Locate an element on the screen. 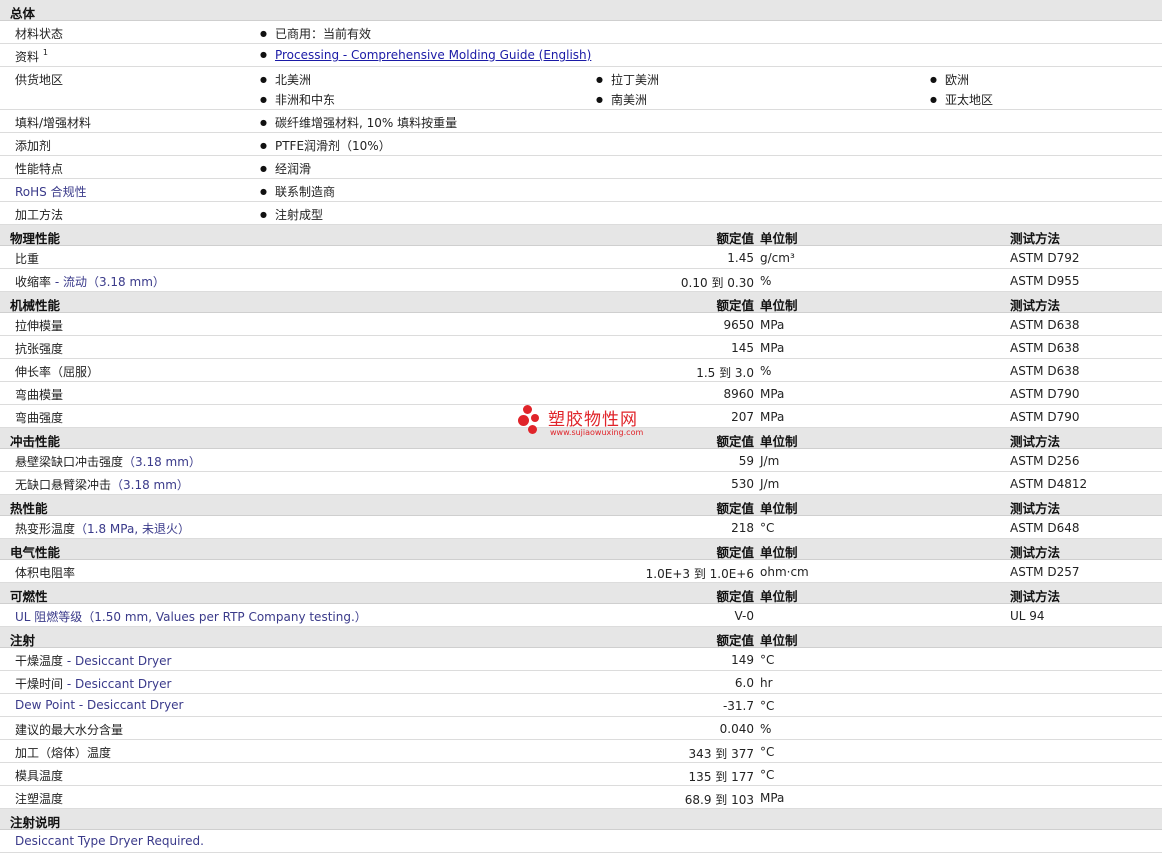  row-label: 资料 1 is located at coordinates (31, 56).